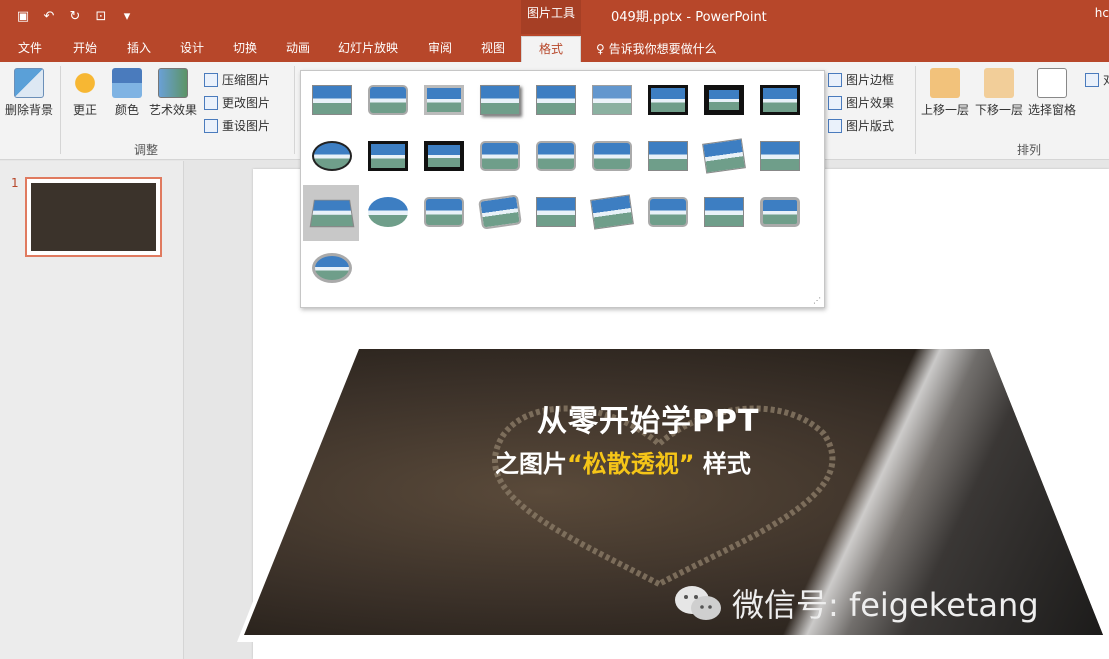 The image size is (1109, 659). What do you see at coordinates (443, 157) in the screenshot?
I see `picture-style-moderate-frame-black` at bounding box center [443, 157].